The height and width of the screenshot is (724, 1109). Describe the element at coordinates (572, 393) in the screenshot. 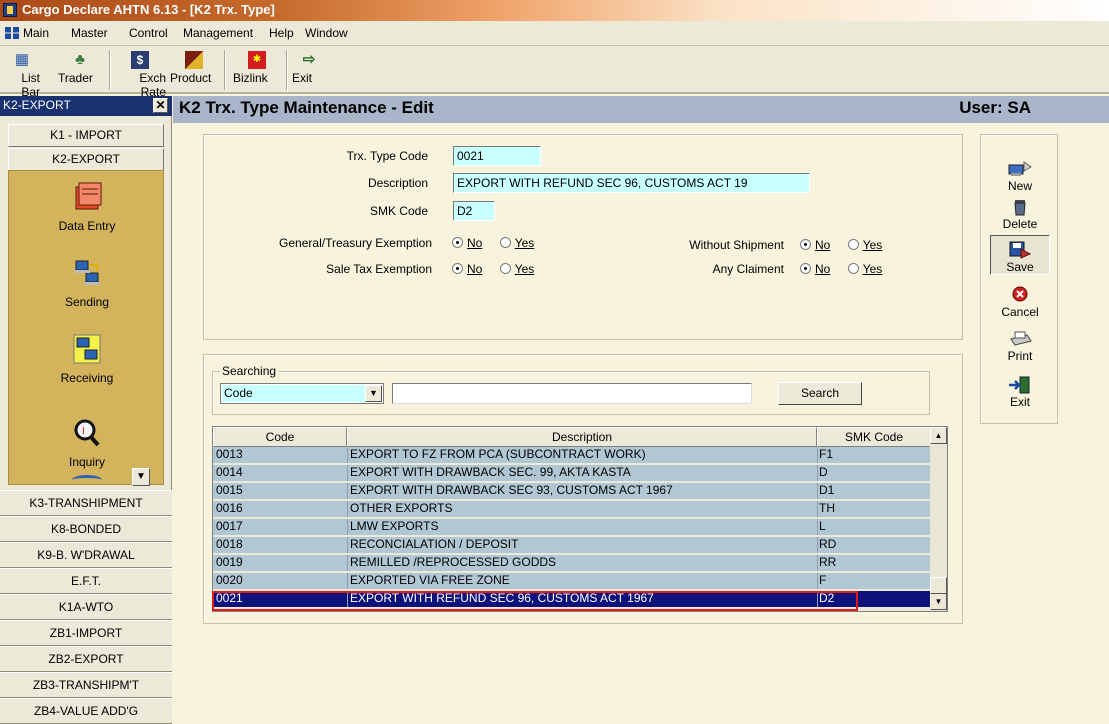

I see `search-input` at that location.